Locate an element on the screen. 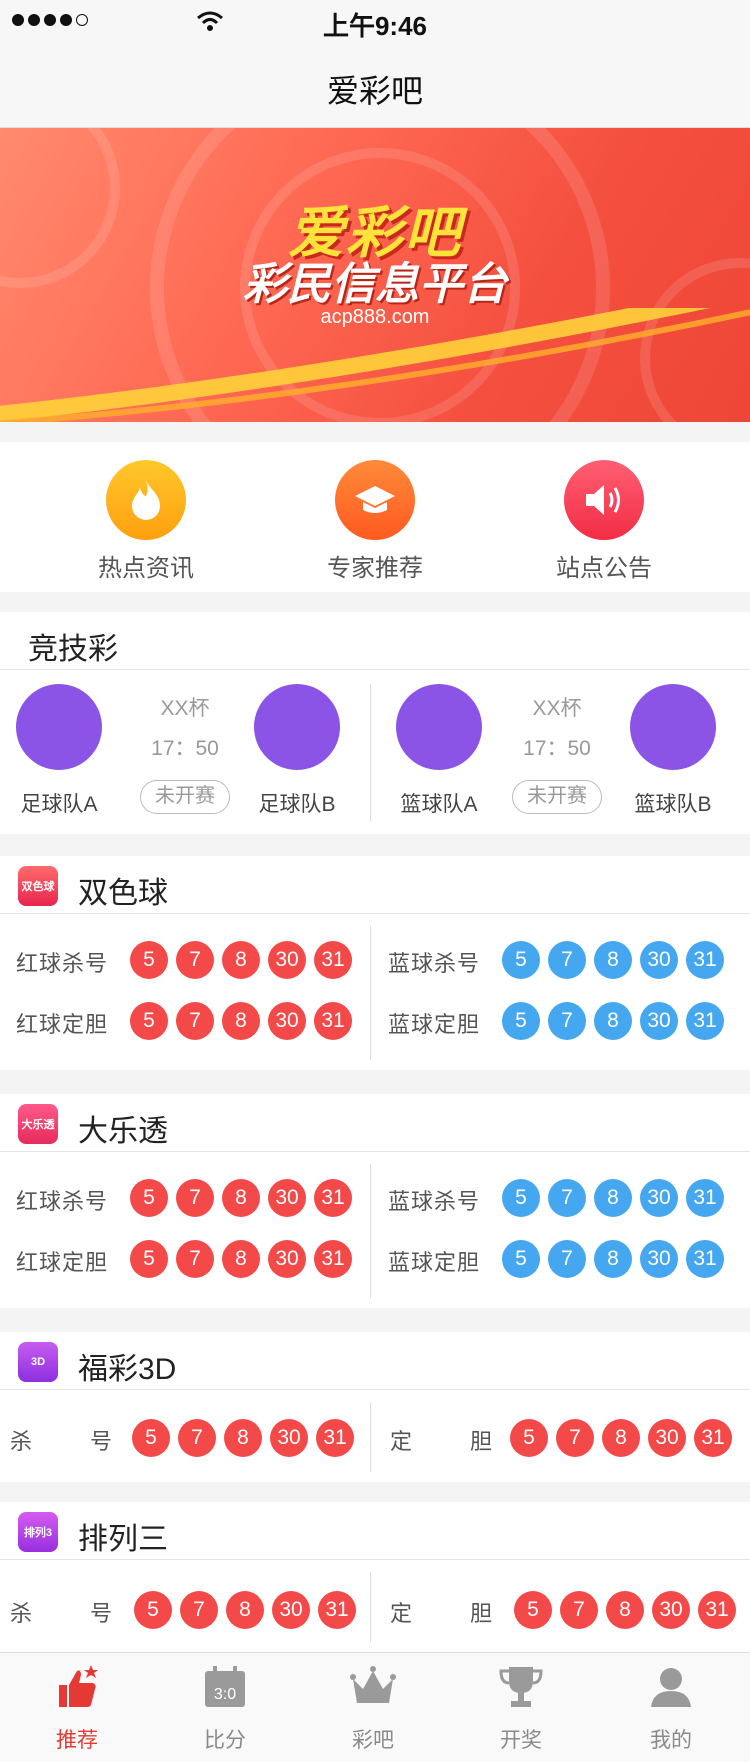  section-title: 大乐透 is located at coordinates (123, 1131).